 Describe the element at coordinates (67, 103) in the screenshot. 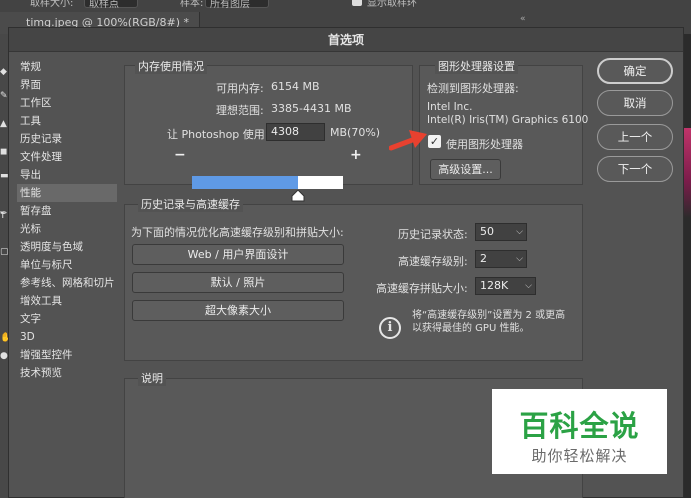

I see `nav-item: 工作区` at that location.